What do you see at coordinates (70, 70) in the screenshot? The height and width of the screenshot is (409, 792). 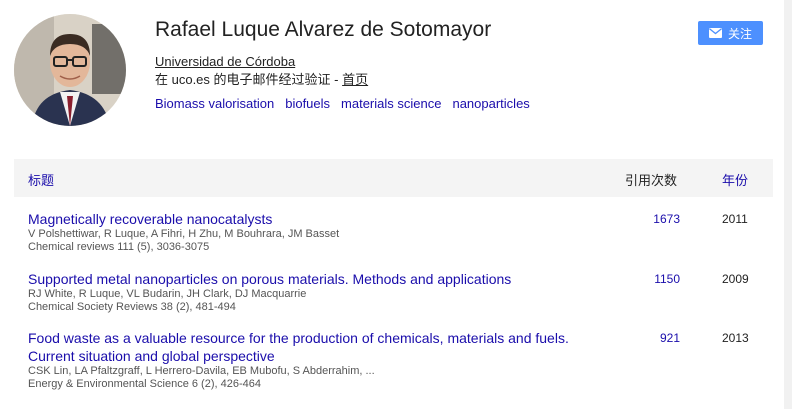 I see `profile-avatar` at bounding box center [70, 70].